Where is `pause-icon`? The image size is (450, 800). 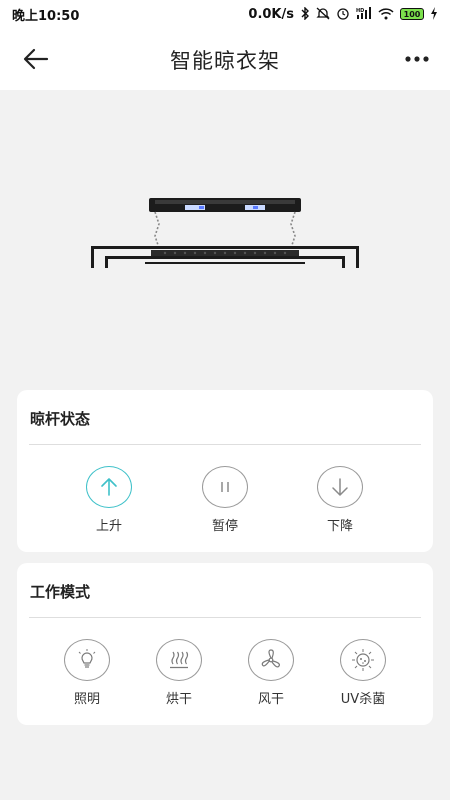
pause-icon is located at coordinates (225, 487).